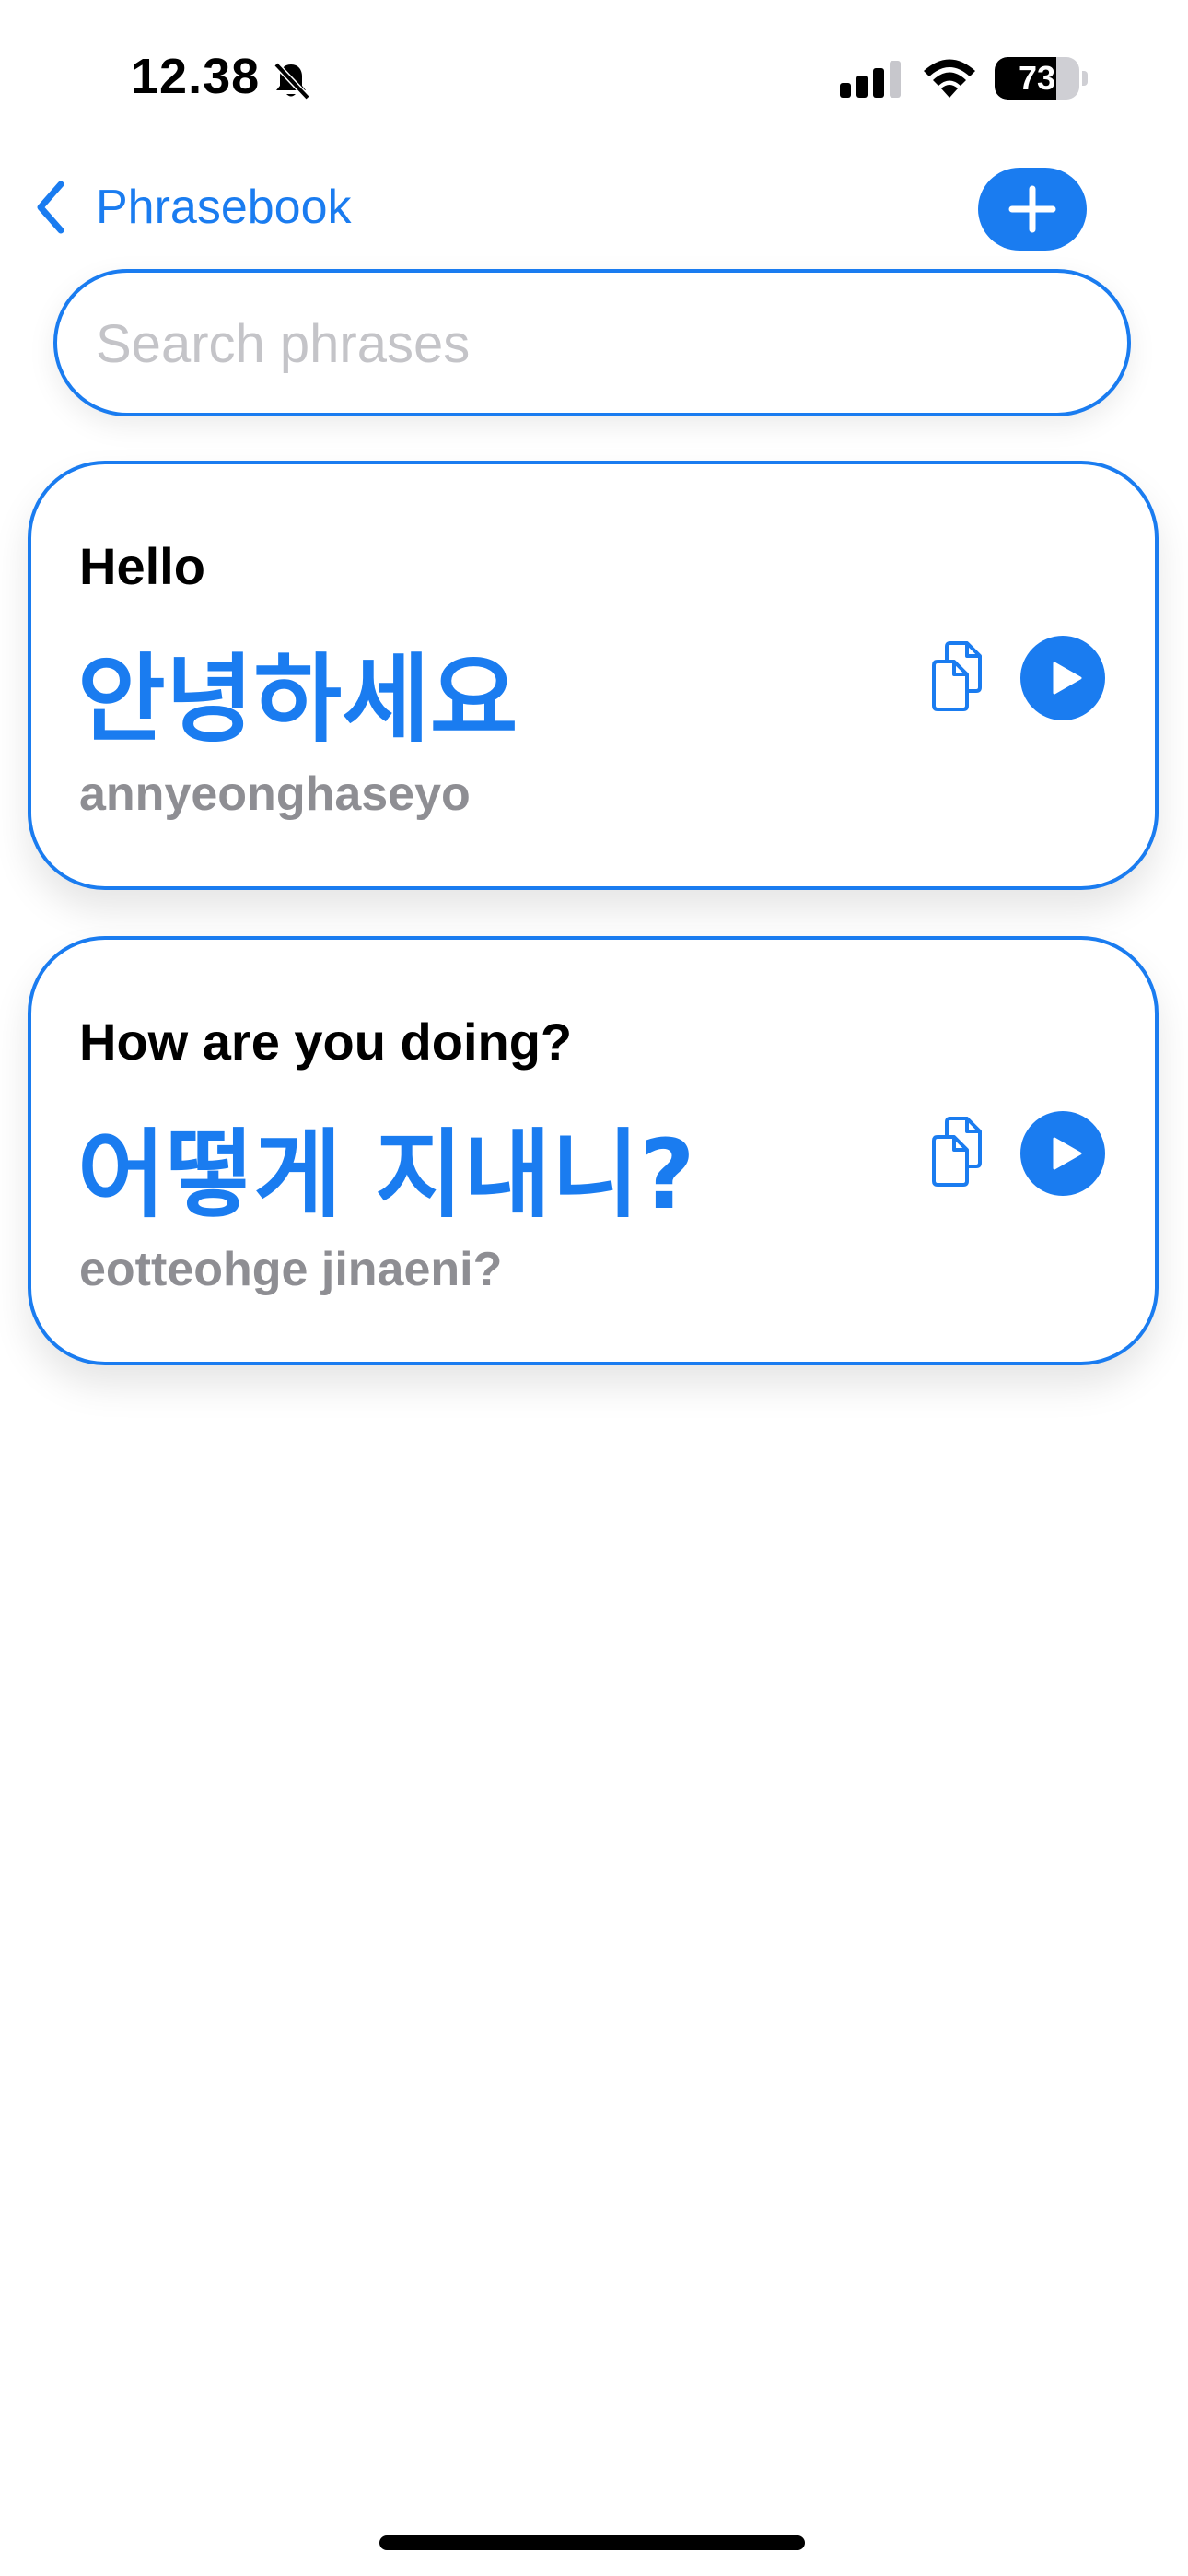 The width and height of the screenshot is (1188, 2576). I want to click on phrase-english: How are you doing?, so click(326, 1042).